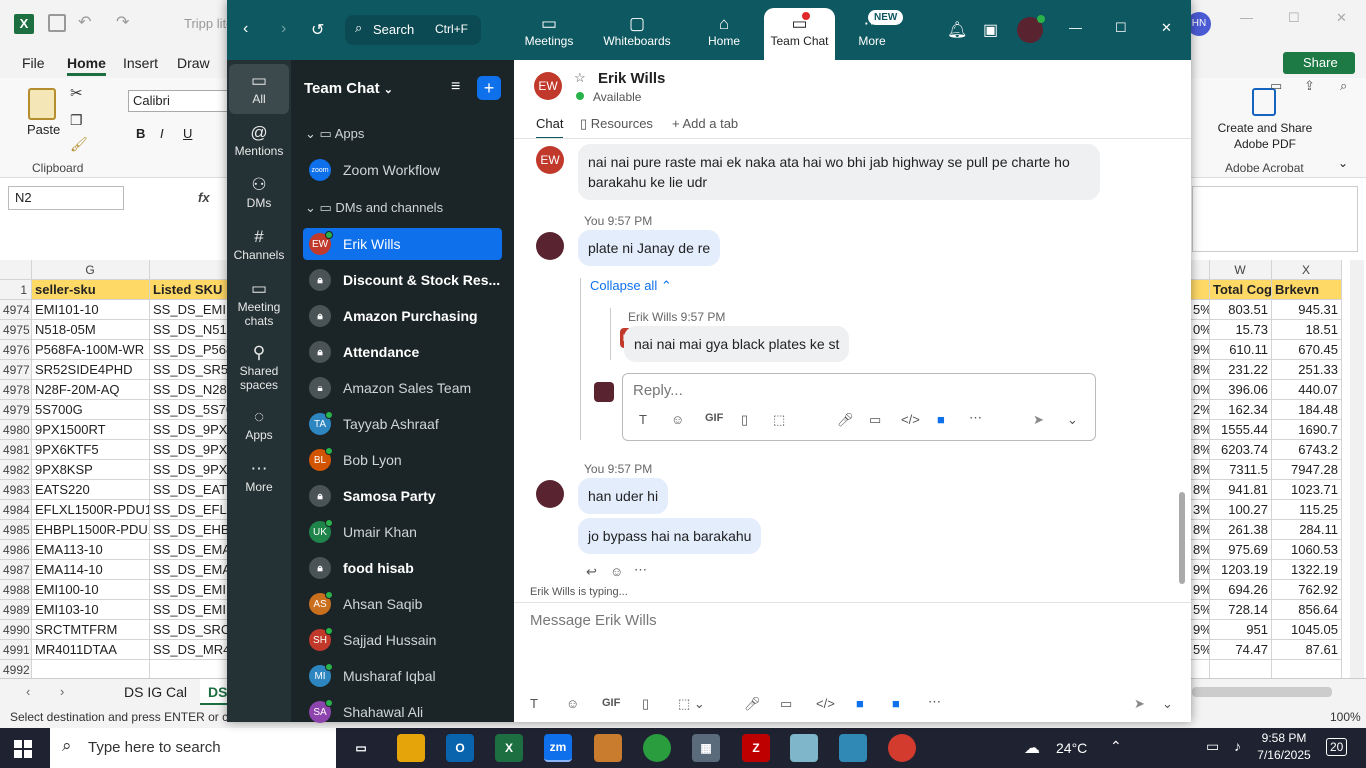  I want to click on corner-cell, so click(16, 270).